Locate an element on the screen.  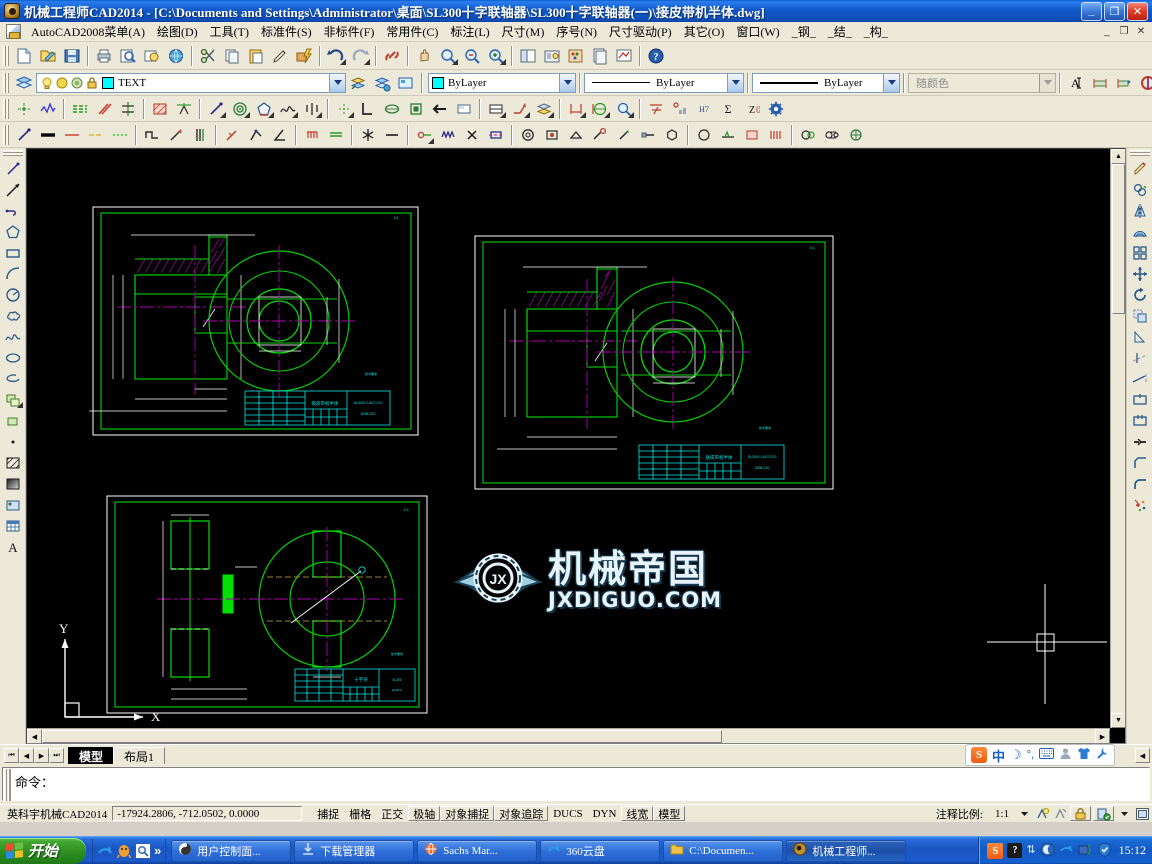
lineweight-bold-icon is located at coordinates (48, 135).